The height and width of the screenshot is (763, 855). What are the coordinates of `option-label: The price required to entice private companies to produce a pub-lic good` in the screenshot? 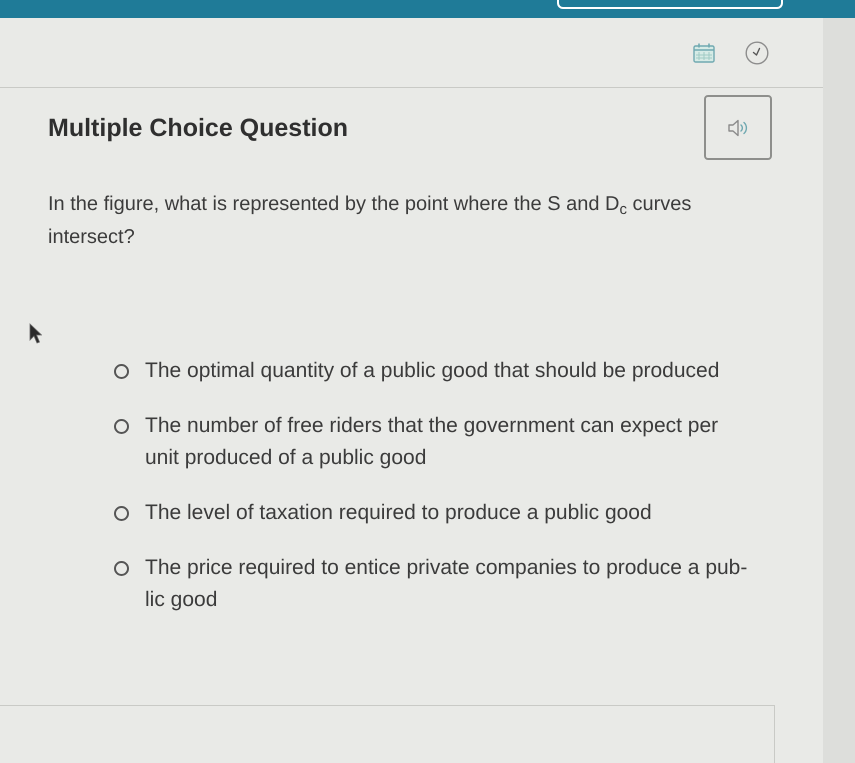 It's located at (451, 584).